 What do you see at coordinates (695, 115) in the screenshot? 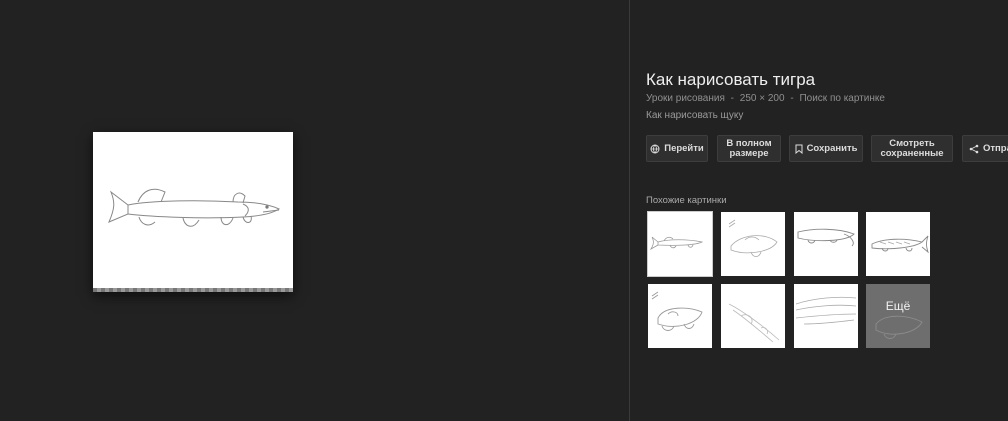
I see `image-description: Как нарисовать щуку` at bounding box center [695, 115].